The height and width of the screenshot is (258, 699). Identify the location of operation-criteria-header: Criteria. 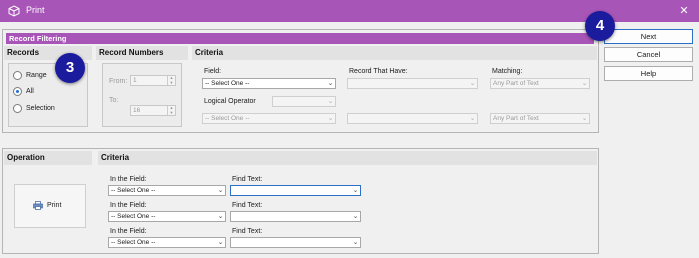
(347, 158).